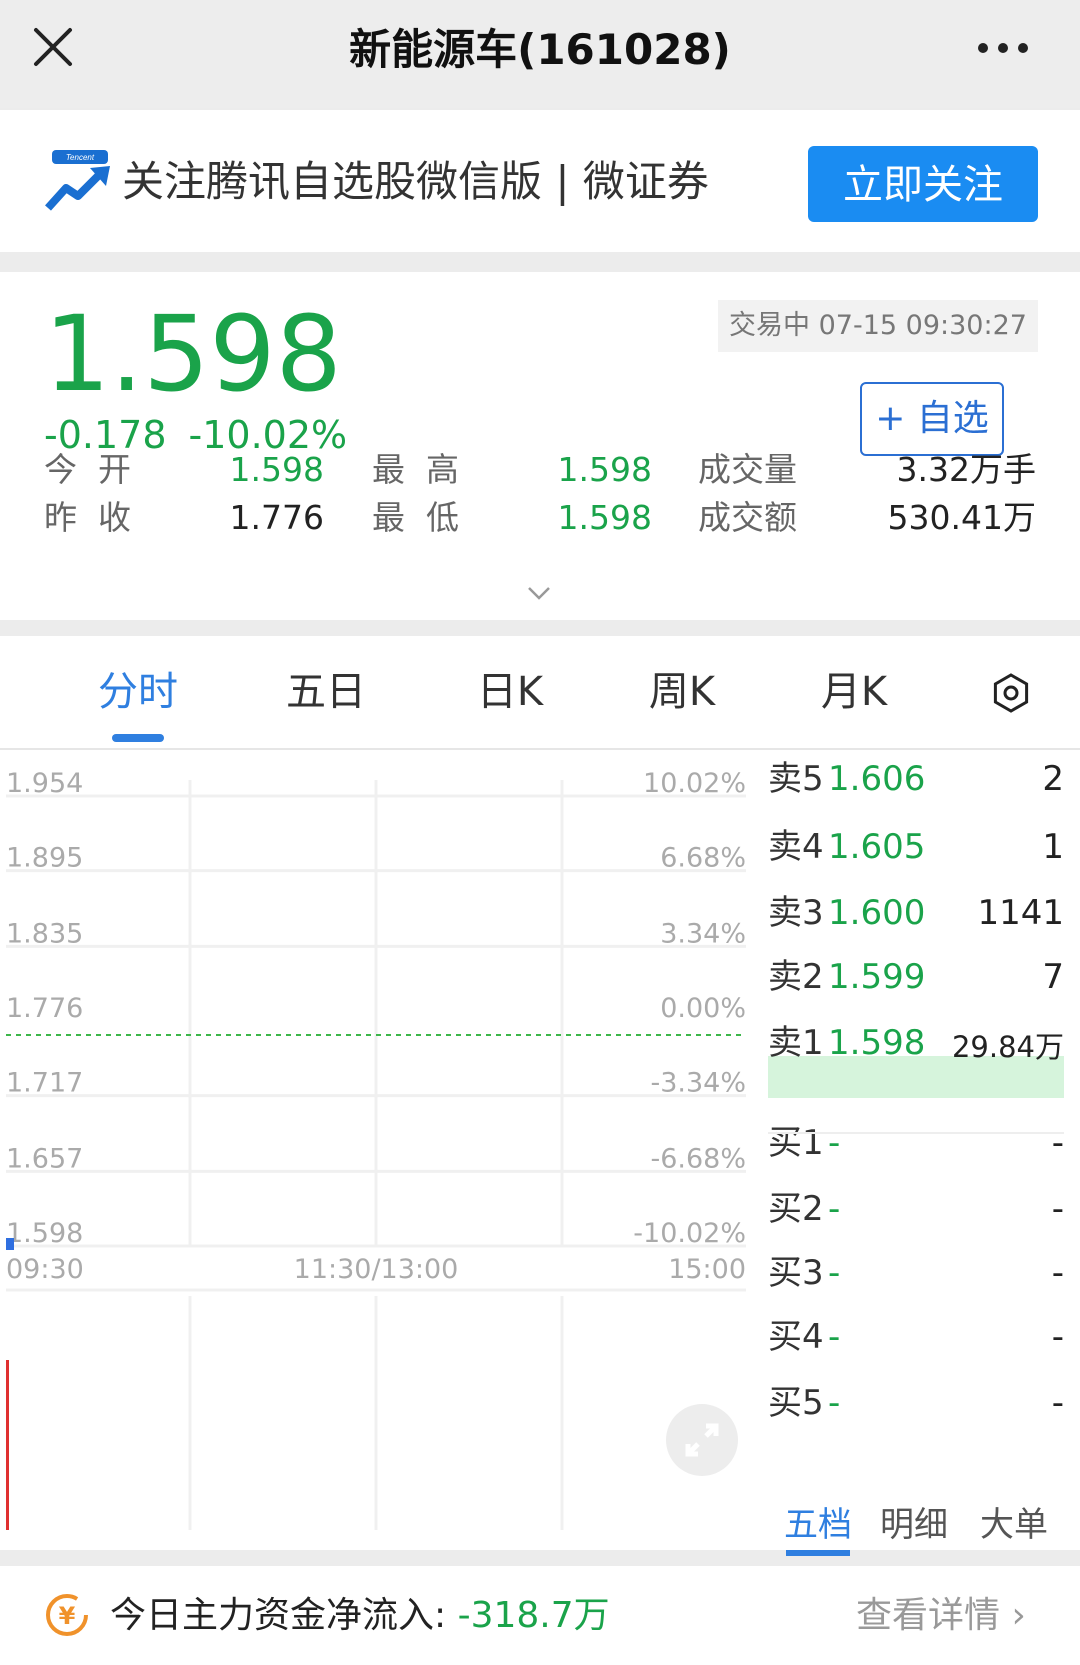 This screenshot has height=1665, width=1080. Describe the element at coordinates (326, 692) in the screenshot. I see `tab-five-day: 五日` at that location.